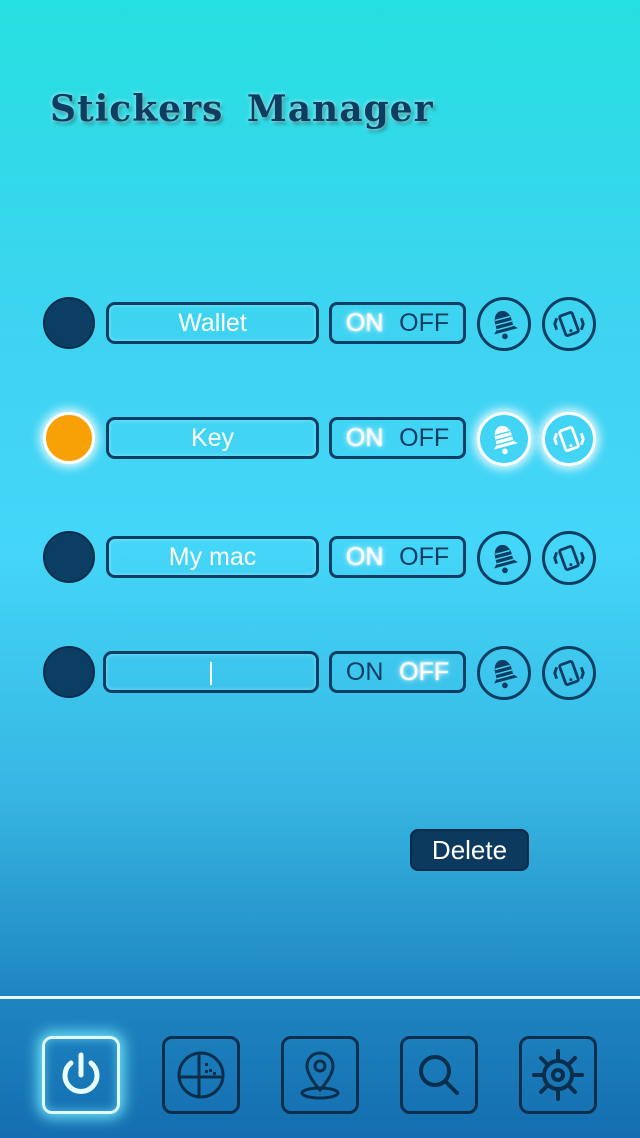  I want to click on gear-icon, so click(558, 1075).